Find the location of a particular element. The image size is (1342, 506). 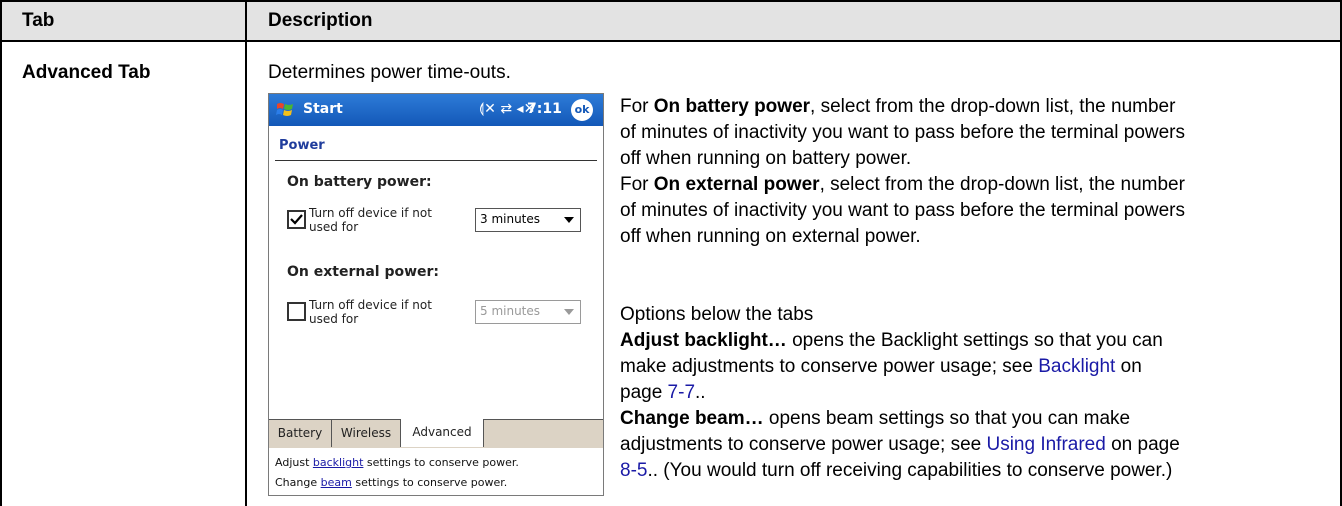

settings-tab-bar: Battery Wireless Advanced is located at coordinates (436, 433).